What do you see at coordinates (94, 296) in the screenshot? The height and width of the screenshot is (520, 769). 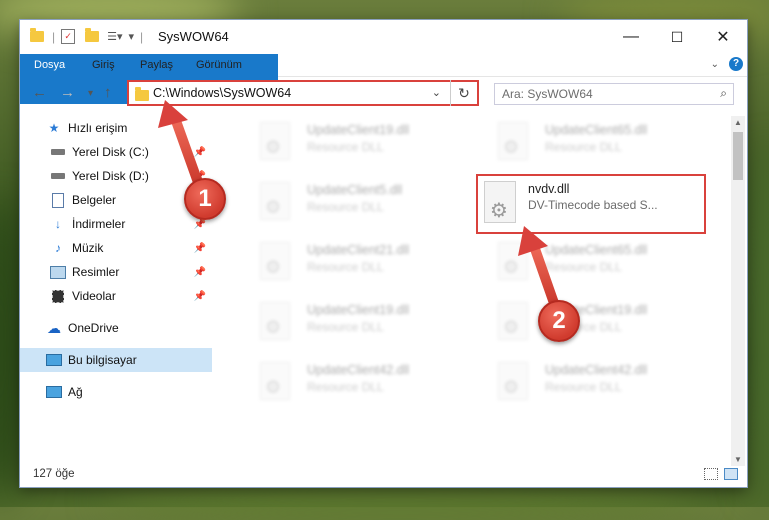 I see `sidebar-item-label: Videolar` at bounding box center [94, 296].